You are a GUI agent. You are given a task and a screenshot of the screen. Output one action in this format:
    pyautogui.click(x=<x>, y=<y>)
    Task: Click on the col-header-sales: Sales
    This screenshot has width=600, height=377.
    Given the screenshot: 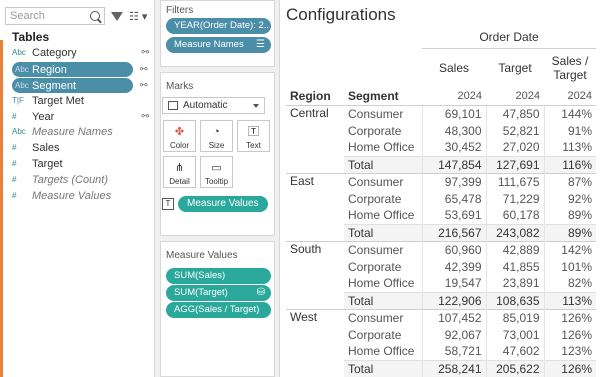 What is the action you would take?
    pyautogui.click(x=454, y=68)
    